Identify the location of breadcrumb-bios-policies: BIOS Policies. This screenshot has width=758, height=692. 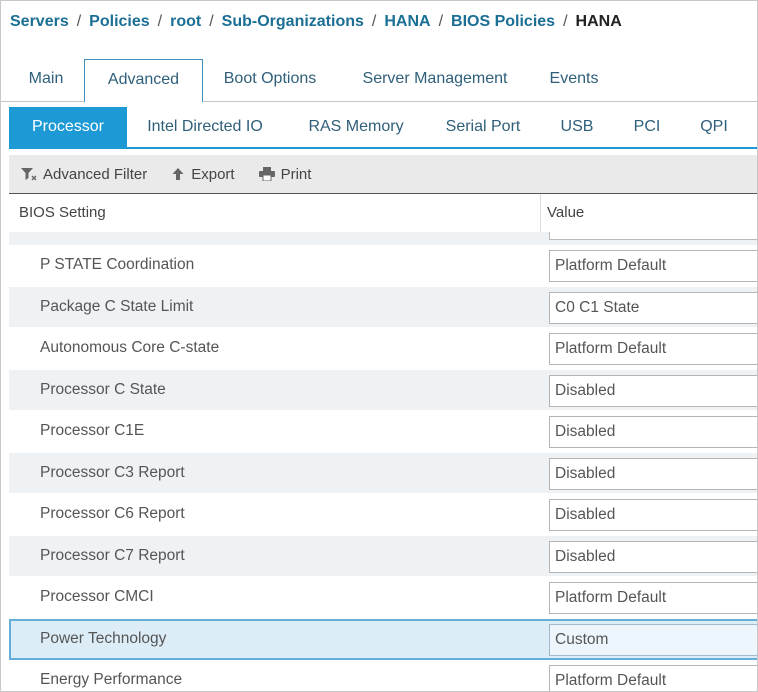
(503, 22).